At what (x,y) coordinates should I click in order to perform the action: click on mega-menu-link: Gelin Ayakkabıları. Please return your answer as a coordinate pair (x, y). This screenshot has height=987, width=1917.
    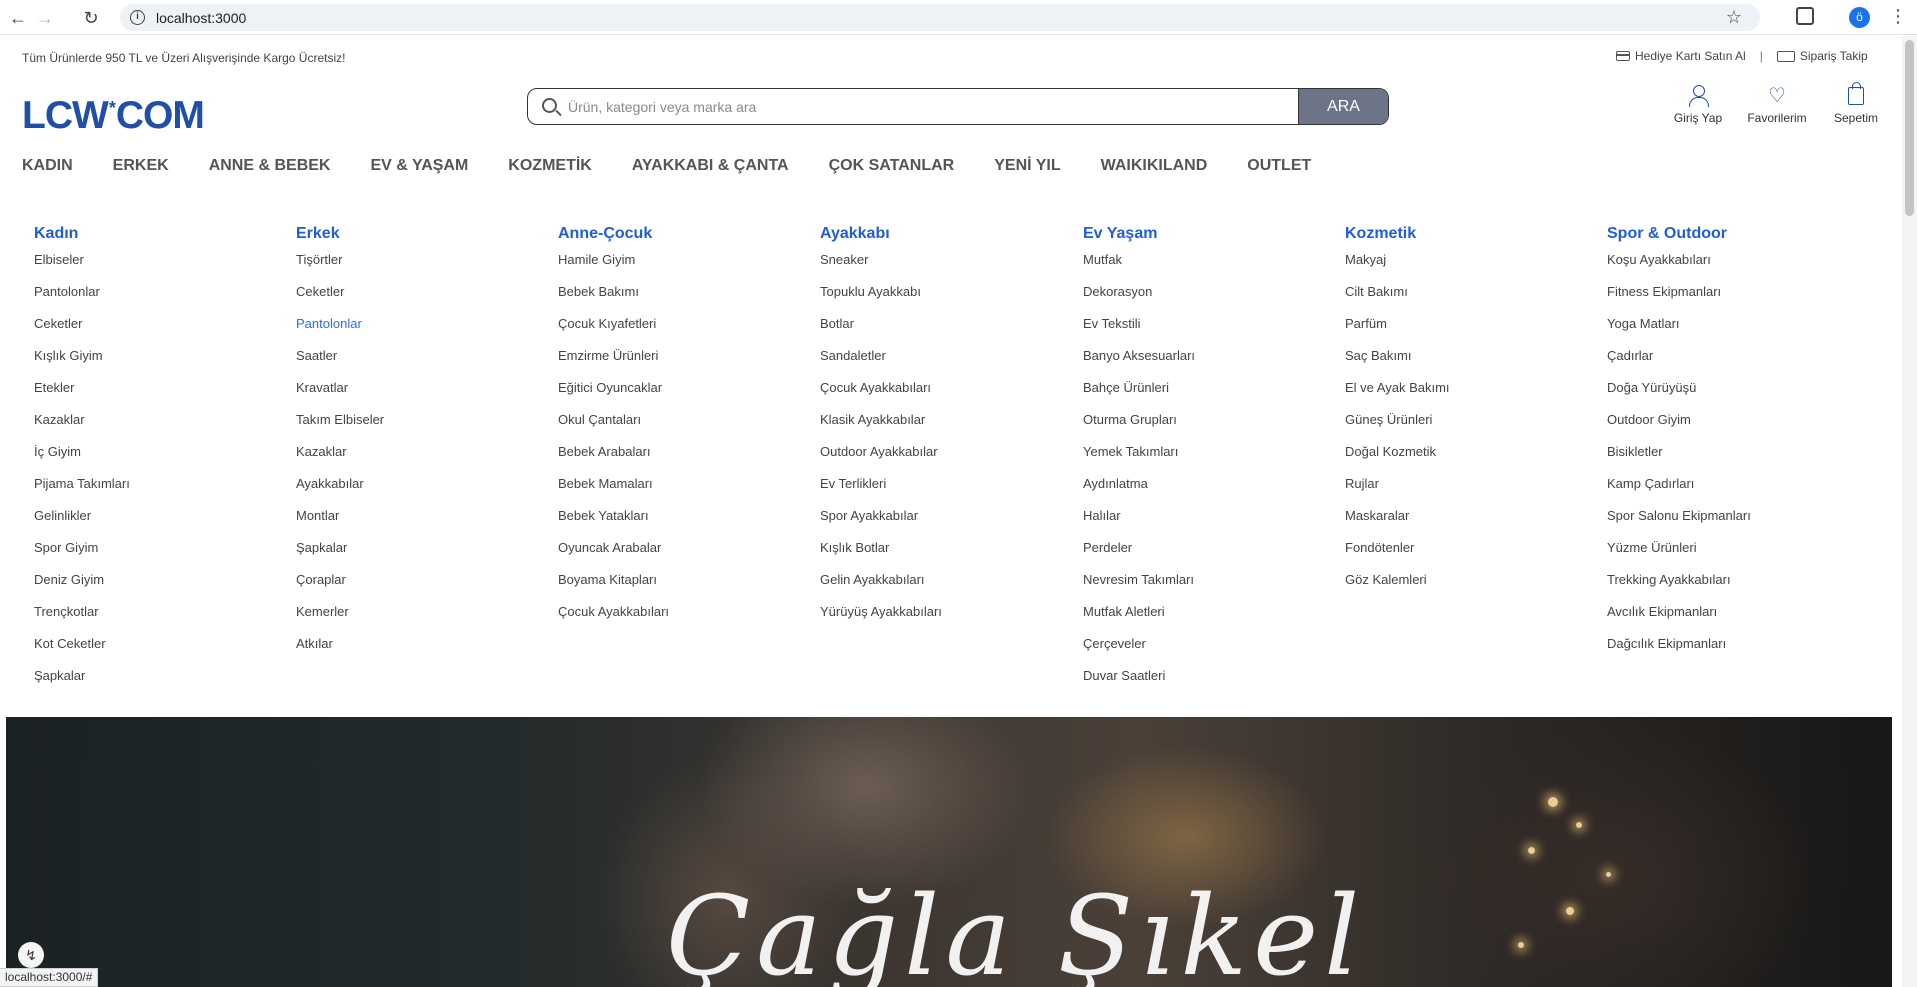
    Looking at the image, I should click on (881, 588).